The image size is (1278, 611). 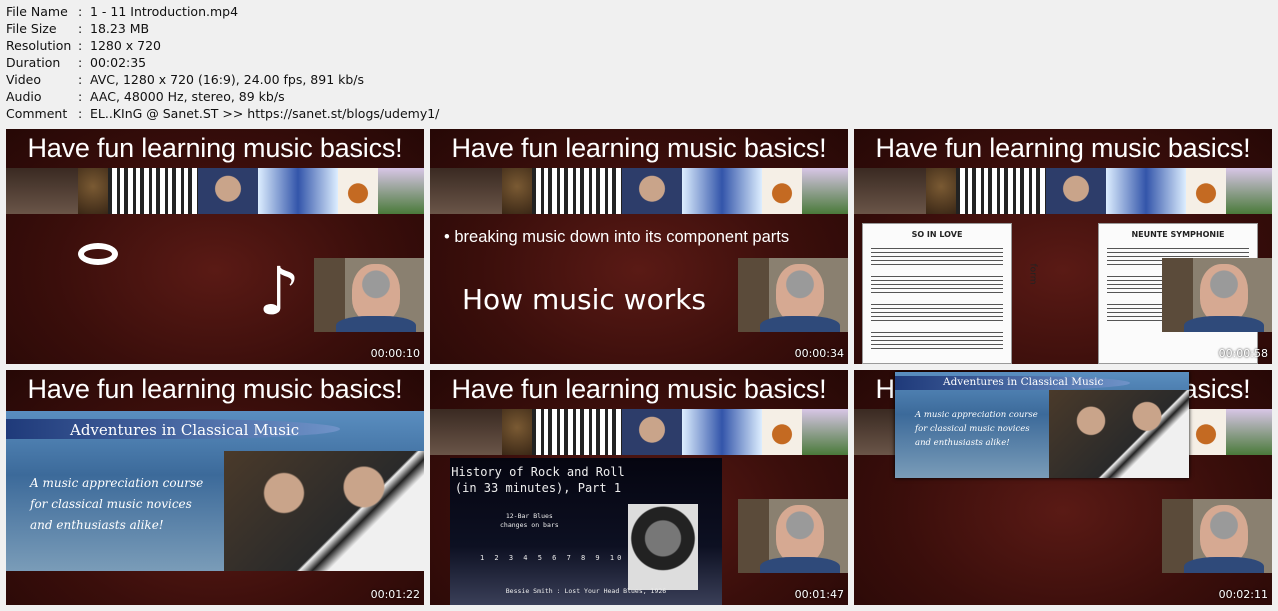 What do you see at coordinates (584, 299) in the screenshot?
I see `headline: How music works` at bounding box center [584, 299].